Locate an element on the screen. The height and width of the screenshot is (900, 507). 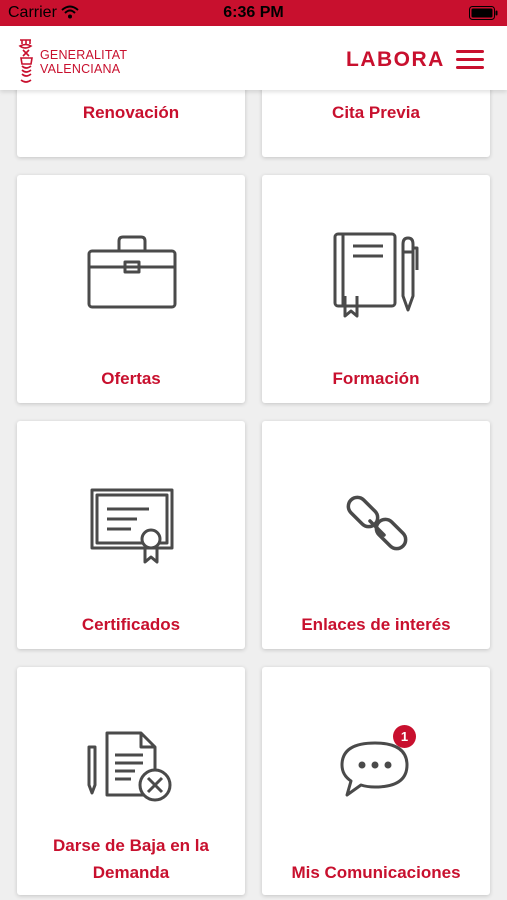
tile-enlaces: Enlaces de interés is located at coordinates (376, 535).